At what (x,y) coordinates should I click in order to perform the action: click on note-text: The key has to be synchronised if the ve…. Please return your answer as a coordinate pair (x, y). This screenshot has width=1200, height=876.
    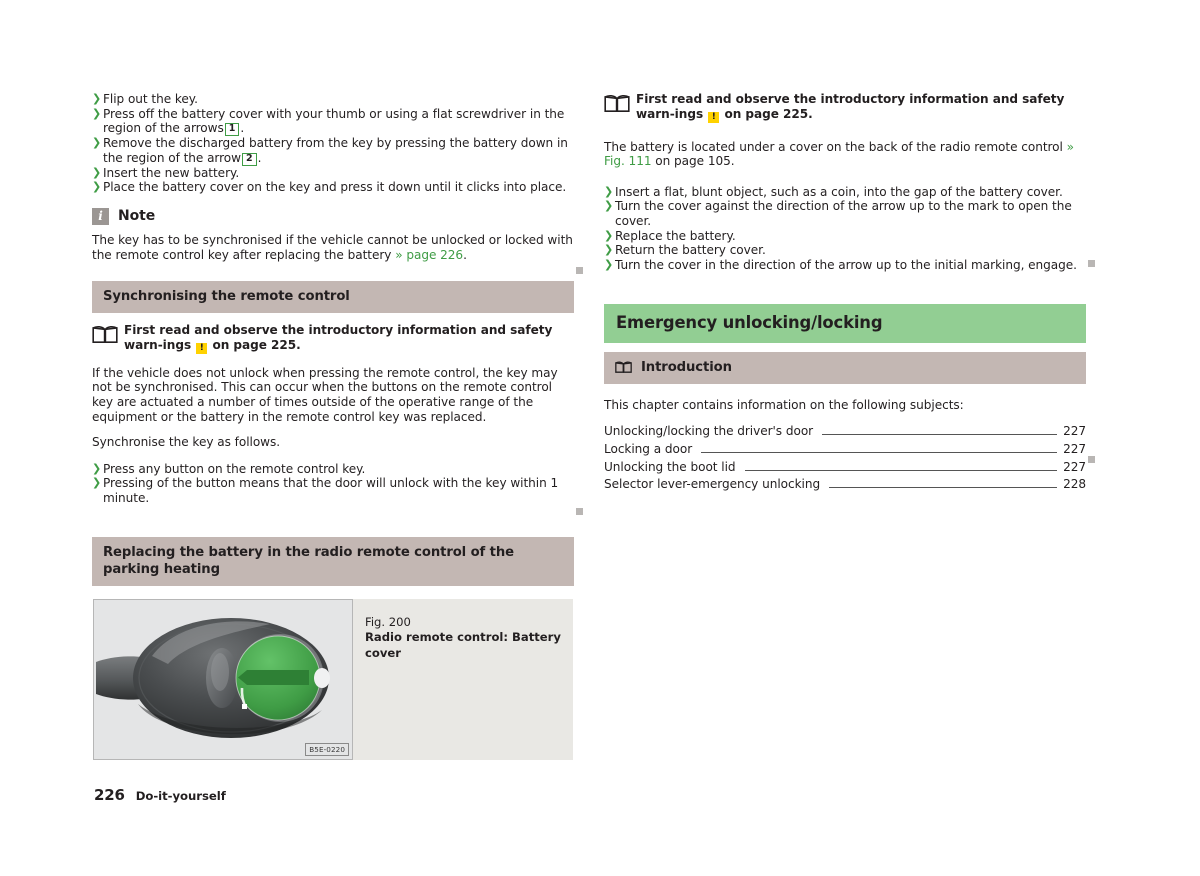
    Looking at the image, I should click on (333, 247).